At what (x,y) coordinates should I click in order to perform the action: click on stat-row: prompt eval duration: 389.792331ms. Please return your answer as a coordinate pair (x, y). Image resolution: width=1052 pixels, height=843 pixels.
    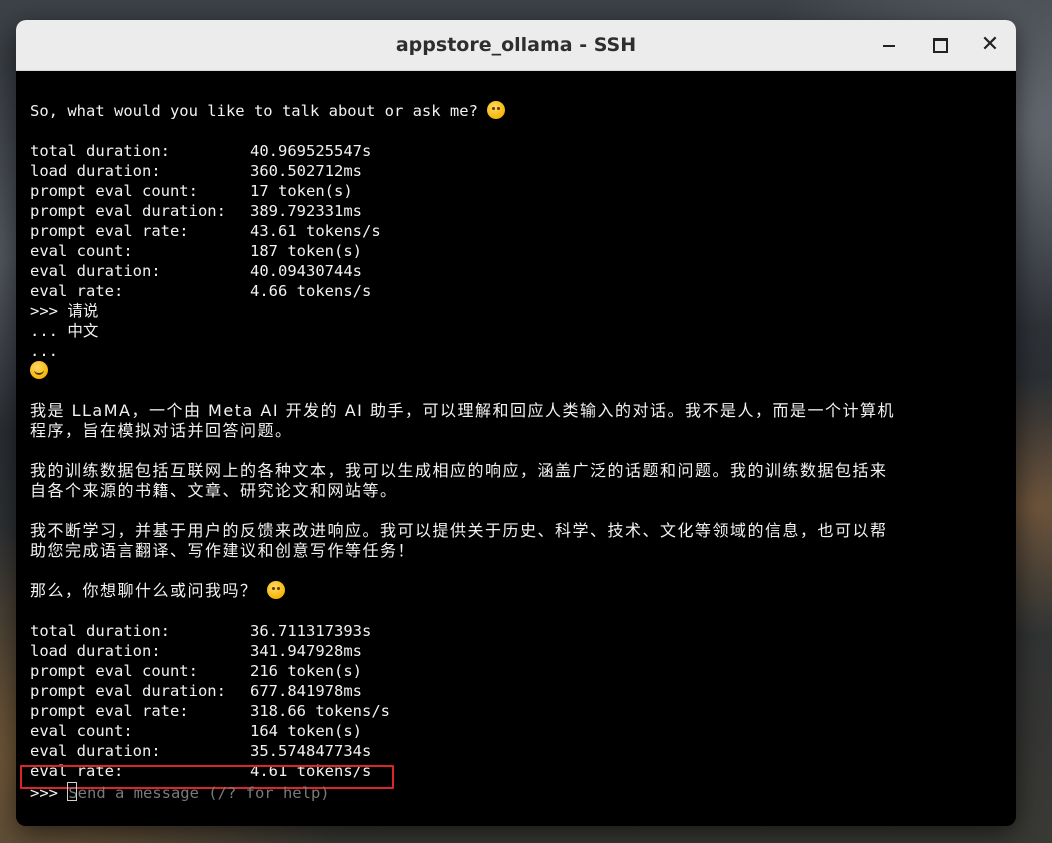
    Looking at the image, I should click on (196, 211).